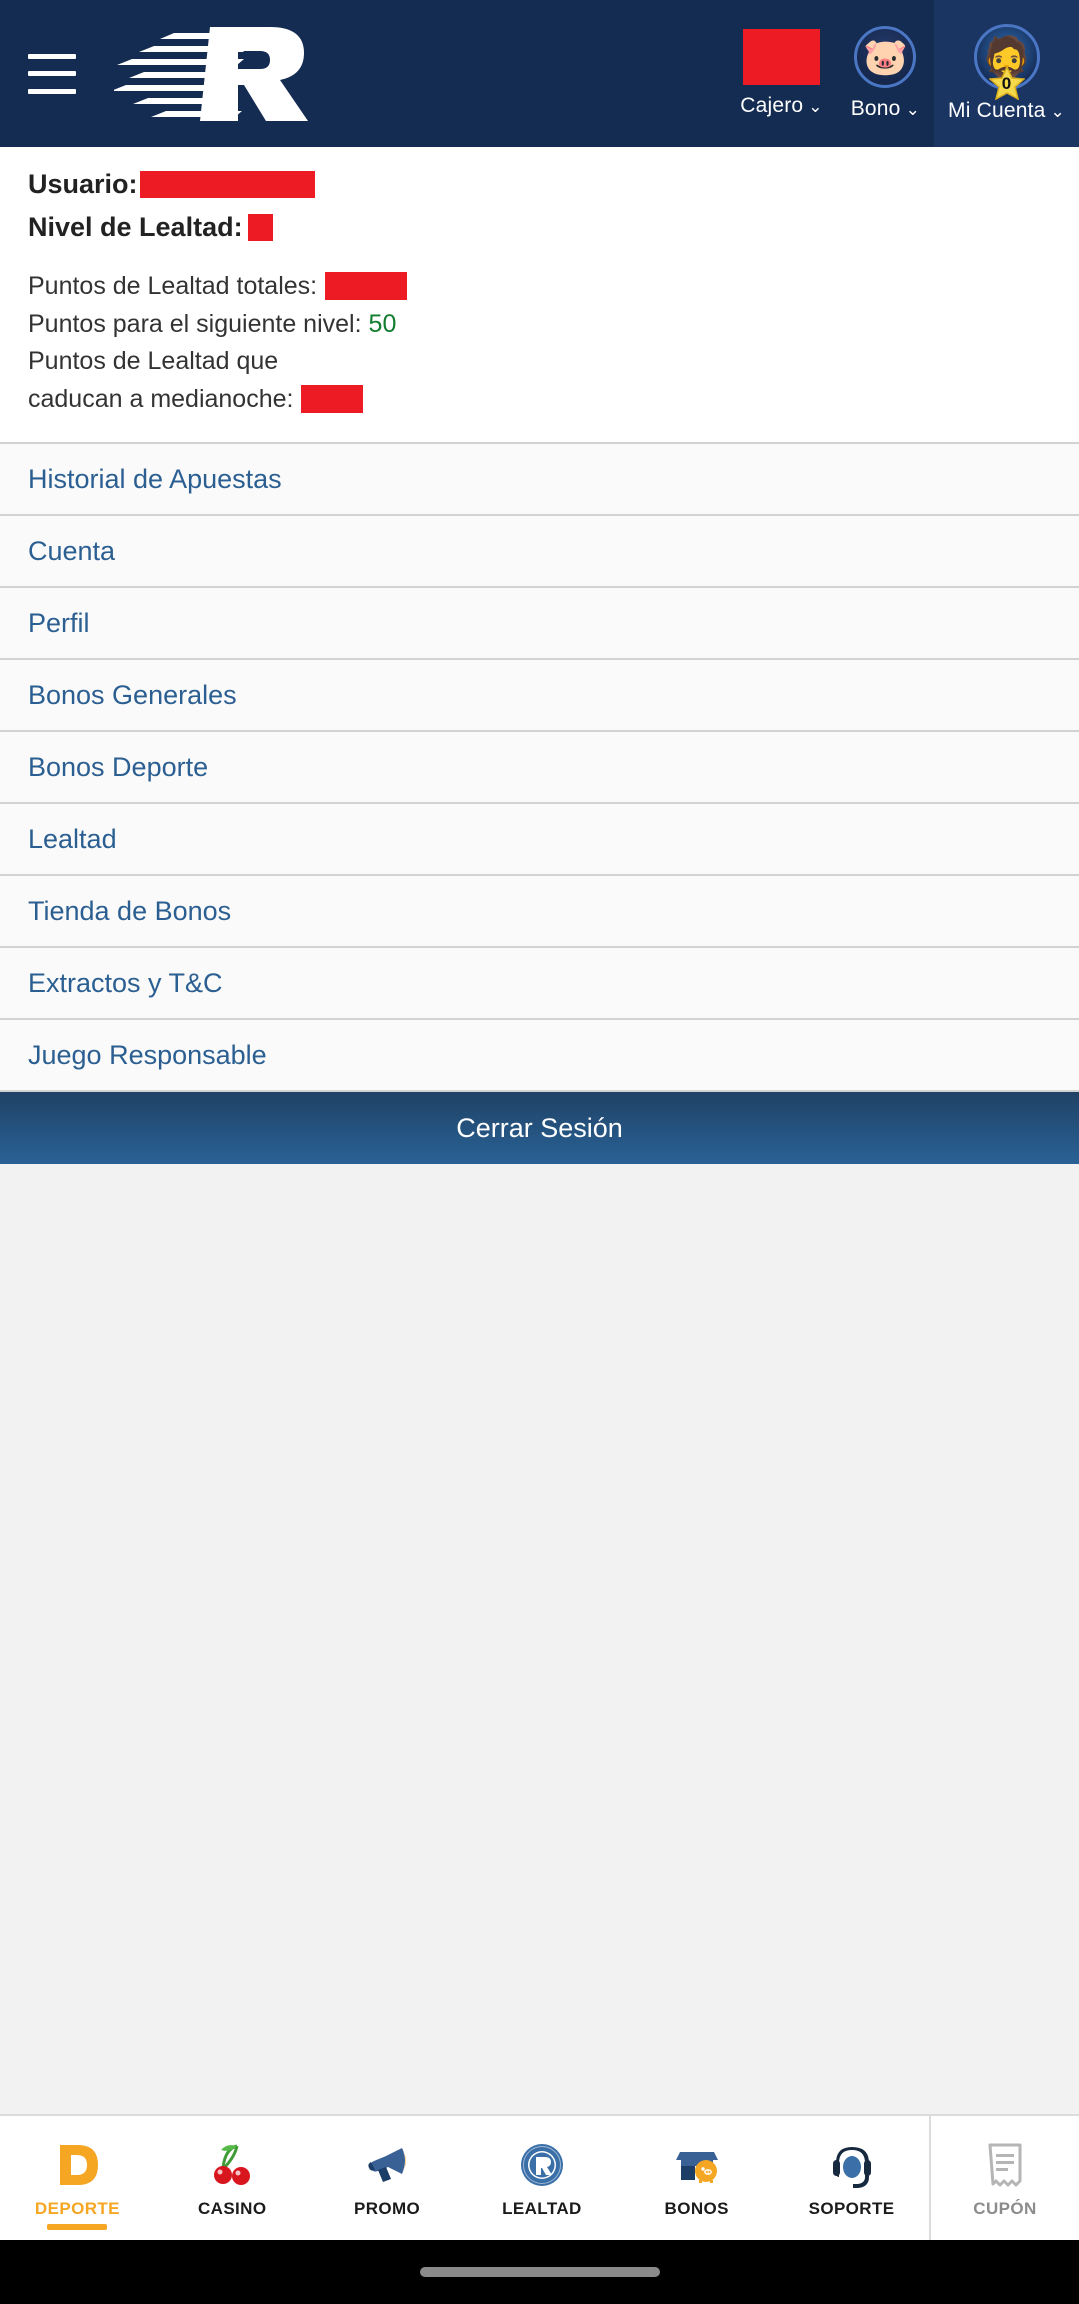 The height and width of the screenshot is (2304, 1079). I want to click on balance-redaction-box, so click(781, 57).